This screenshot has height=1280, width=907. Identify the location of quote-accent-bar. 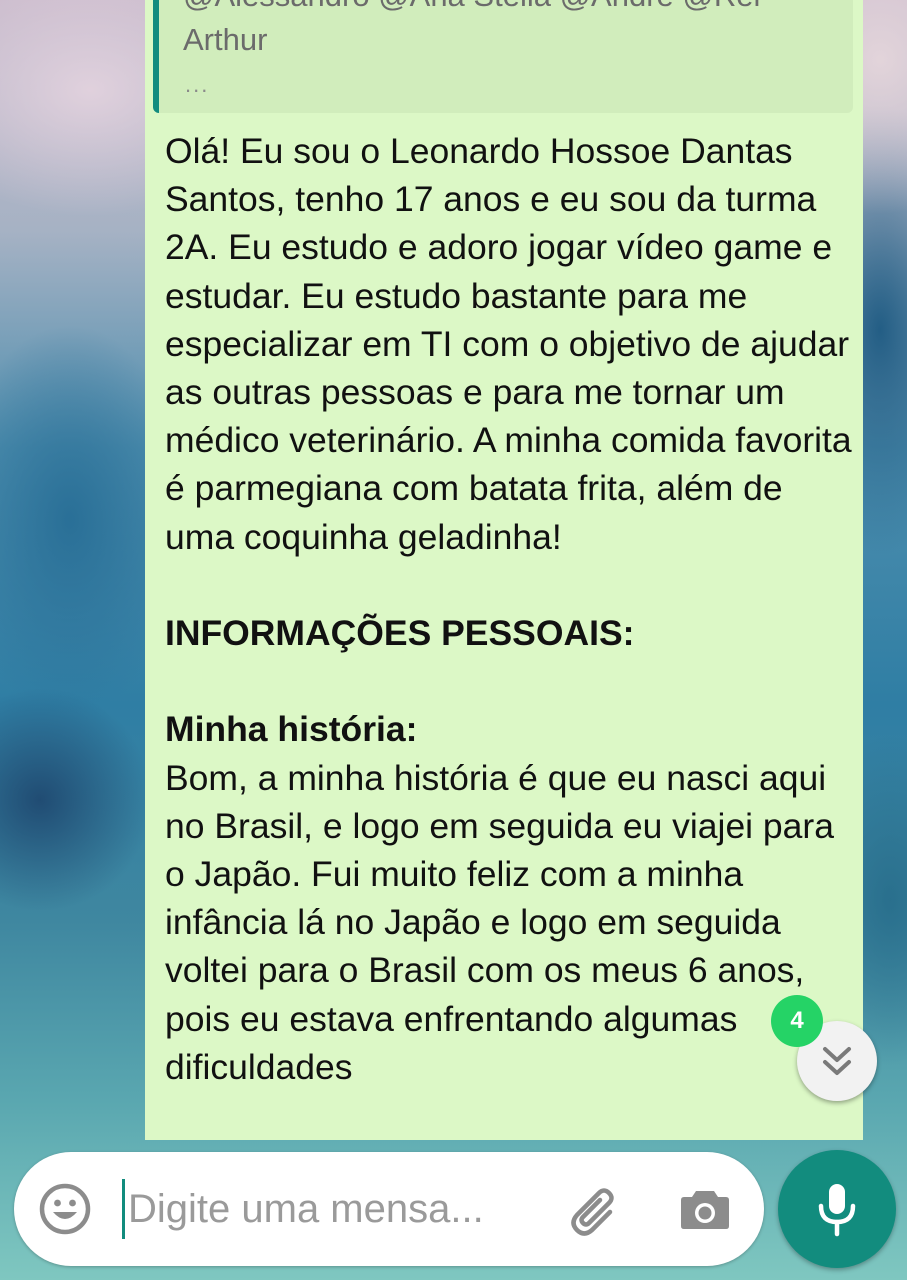
(156, 56).